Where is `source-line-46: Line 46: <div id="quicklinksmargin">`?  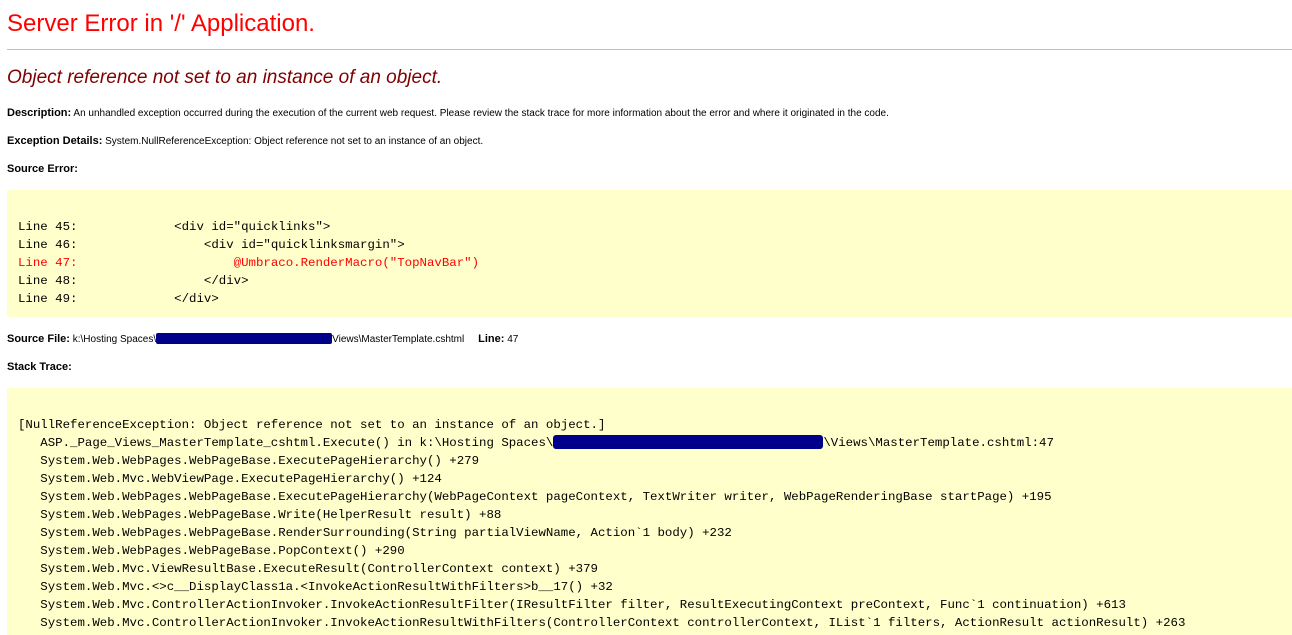 source-line-46: Line 46: <div id="quicklinksmargin"> is located at coordinates (211, 245).